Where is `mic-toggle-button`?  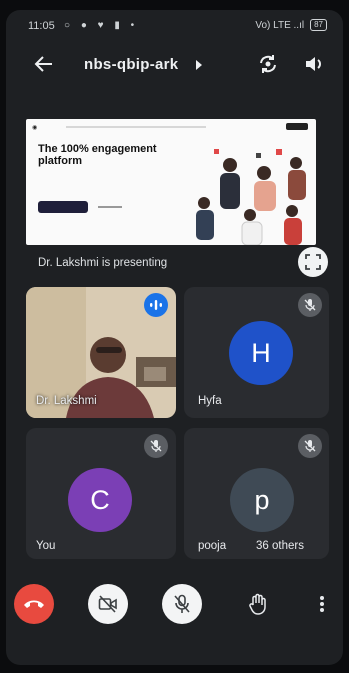
mic-toggle-button is located at coordinates (182, 604).